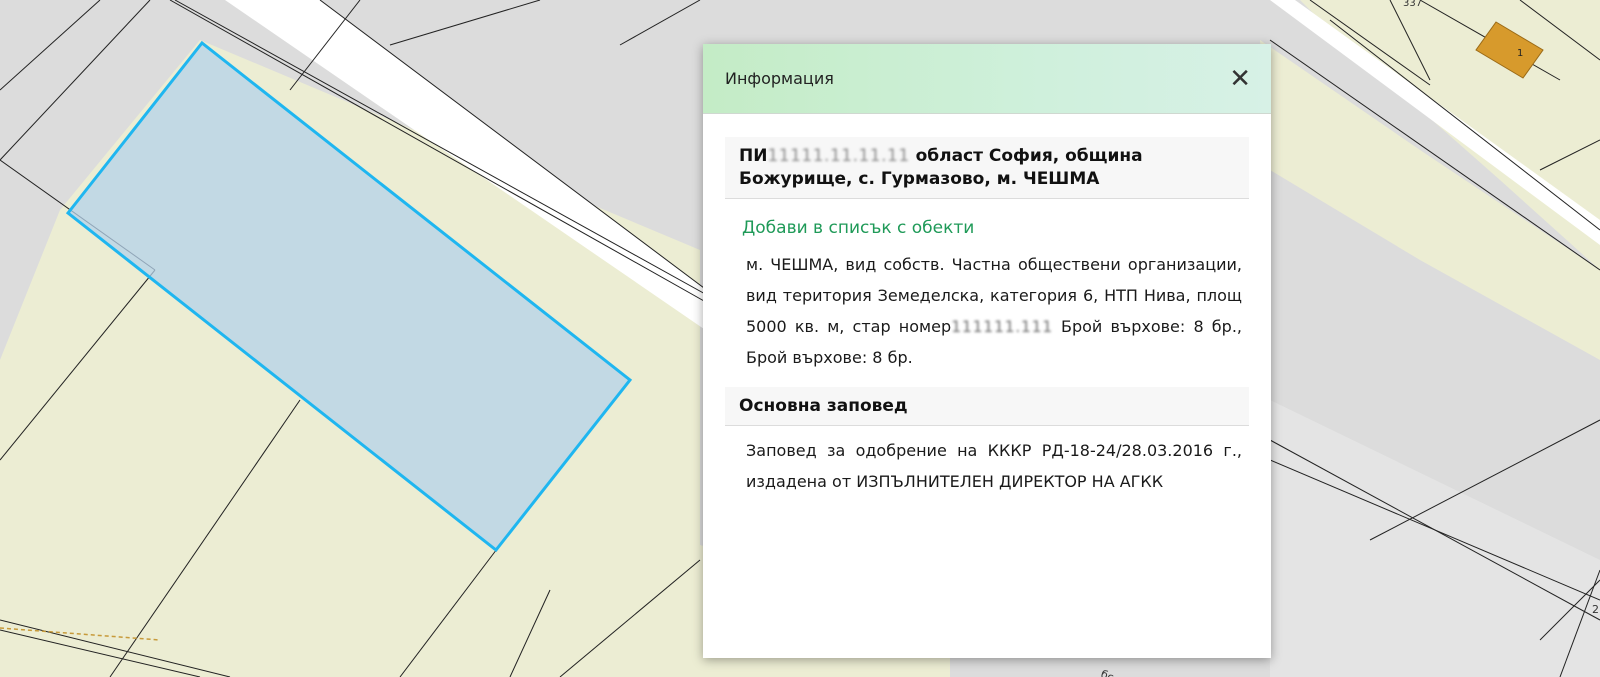 The image size is (1600, 677). Describe the element at coordinates (1595, 609) in the screenshot. I see `parcel-label: 2` at that location.